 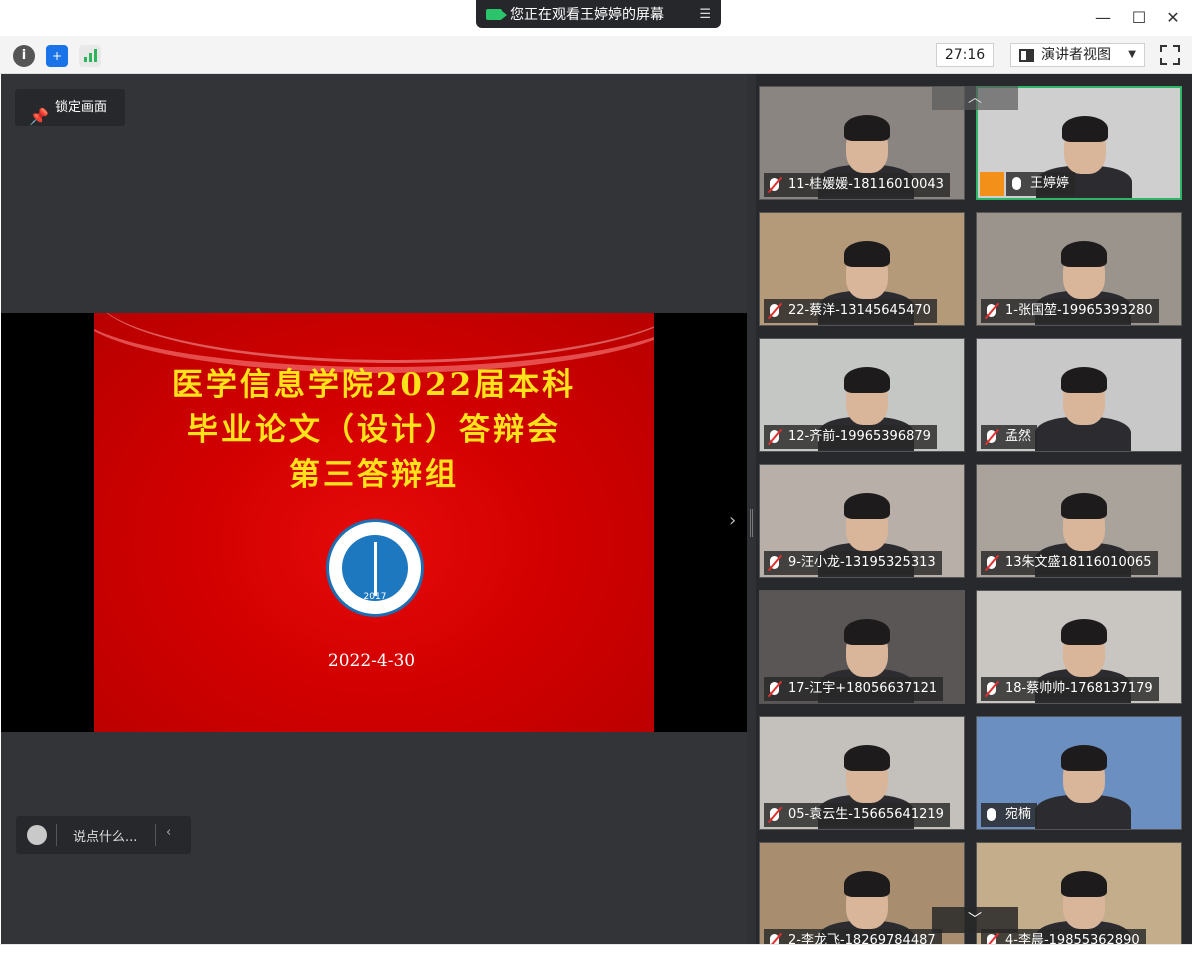 I want to click on participant-name: 王婷婷, so click(x=1050, y=183).